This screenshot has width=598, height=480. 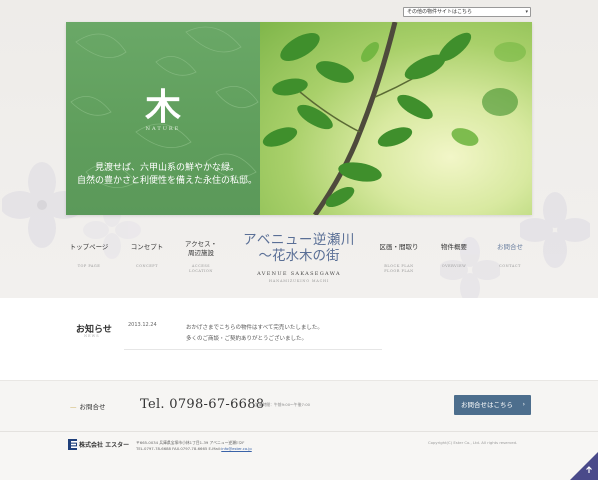 What do you see at coordinates (201, 266) in the screenshot?
I see `nav-access-en-line1: ACCESS` at bounding box center [201, 266].